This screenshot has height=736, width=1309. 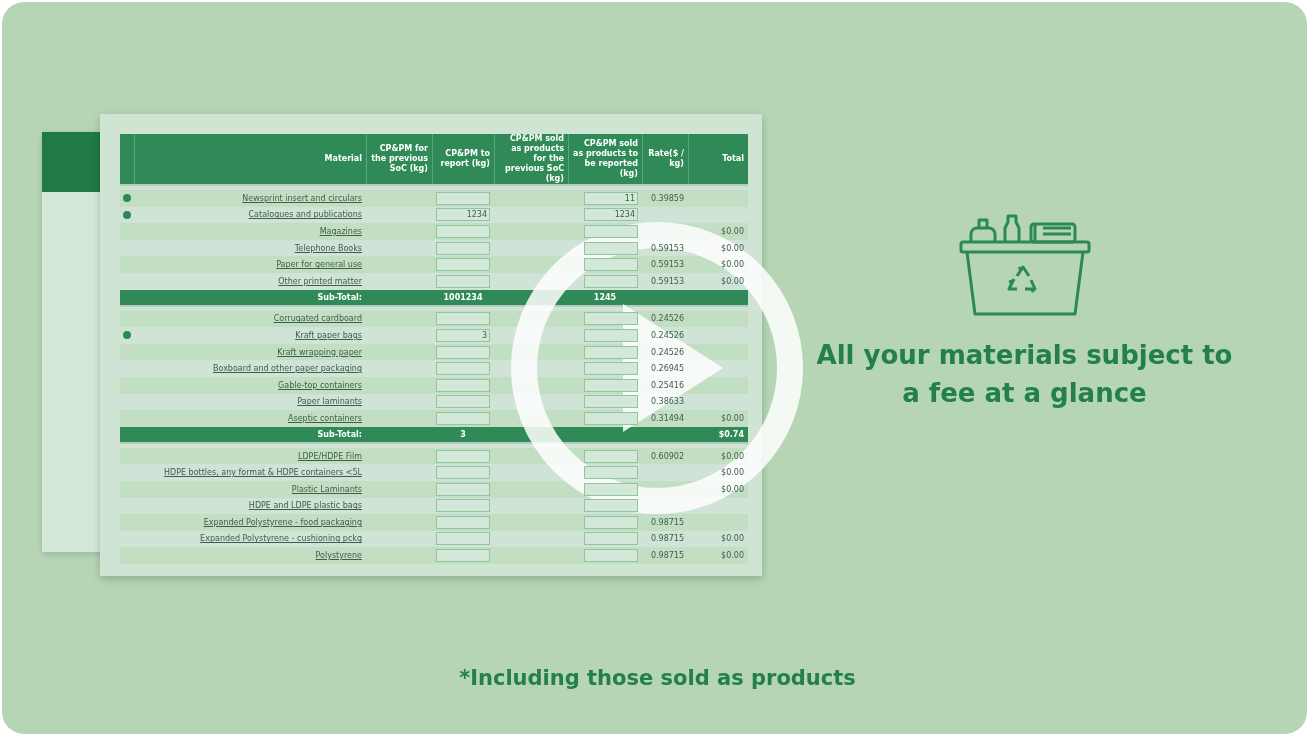 What do you see at coordinates (340, 231) in the screenshot?
I see `material-link: Magazines` at bounding box center [340, 231].